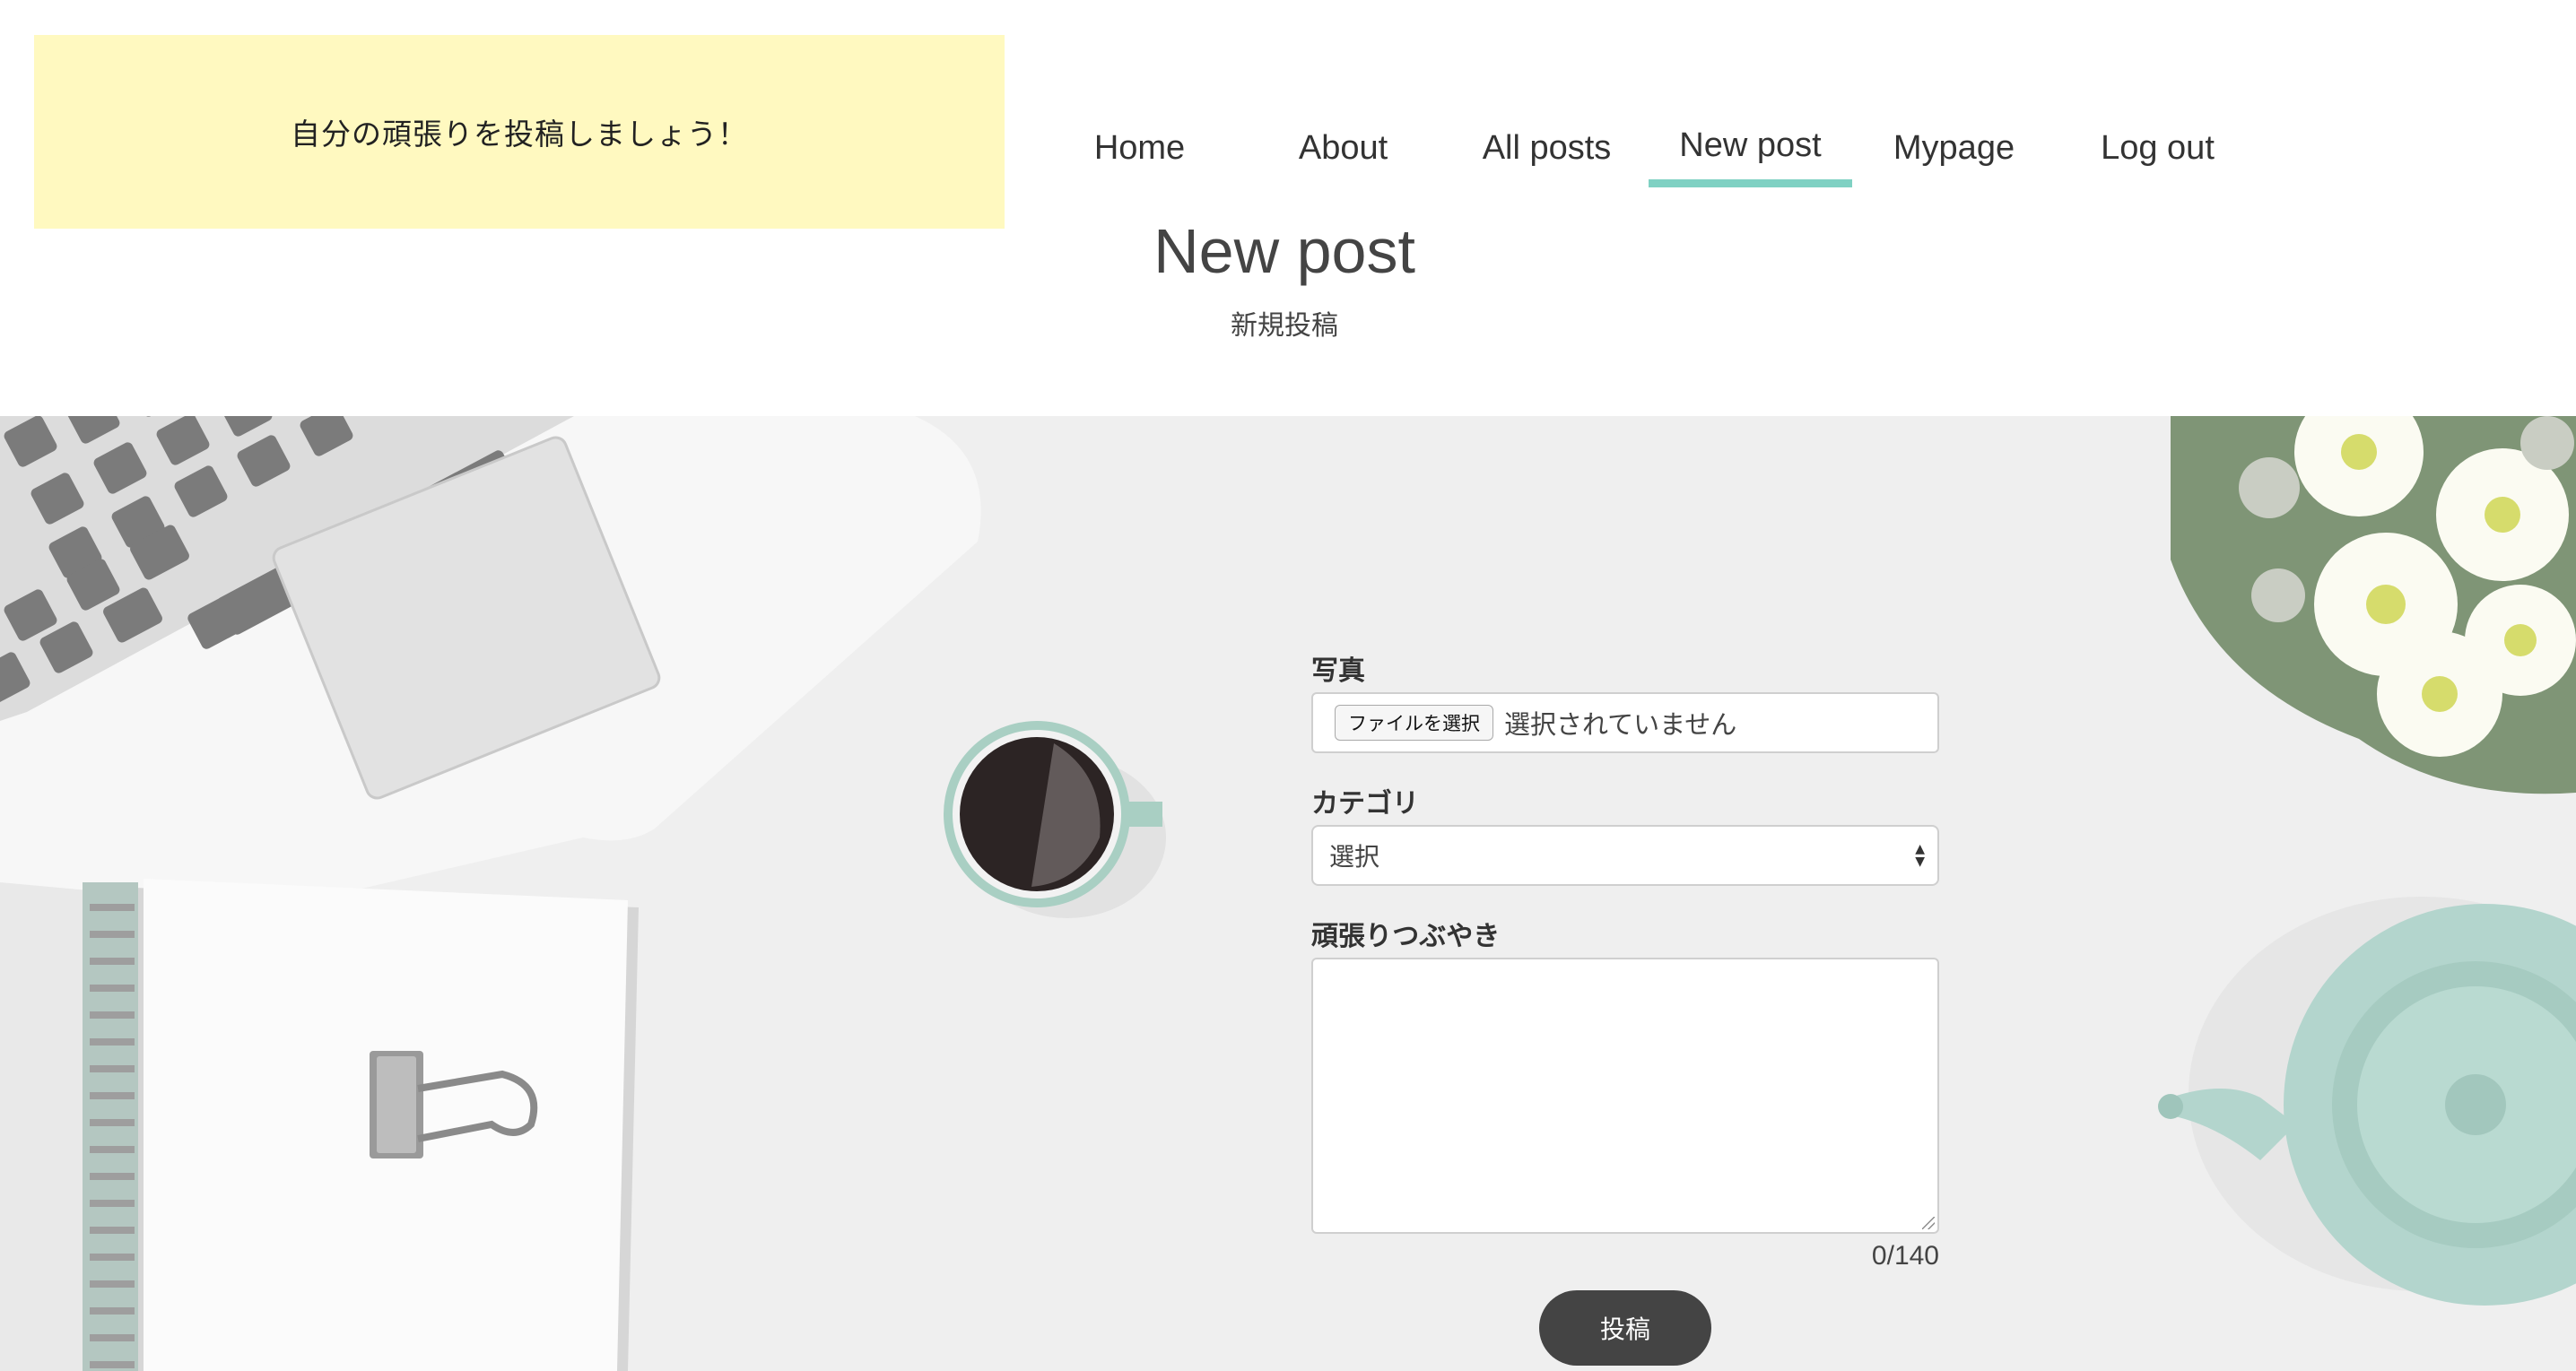 The image size is (2576, 1371). I want to click on photo-file-input: ファイルを選択 選択されていません, so click(1625, 722).